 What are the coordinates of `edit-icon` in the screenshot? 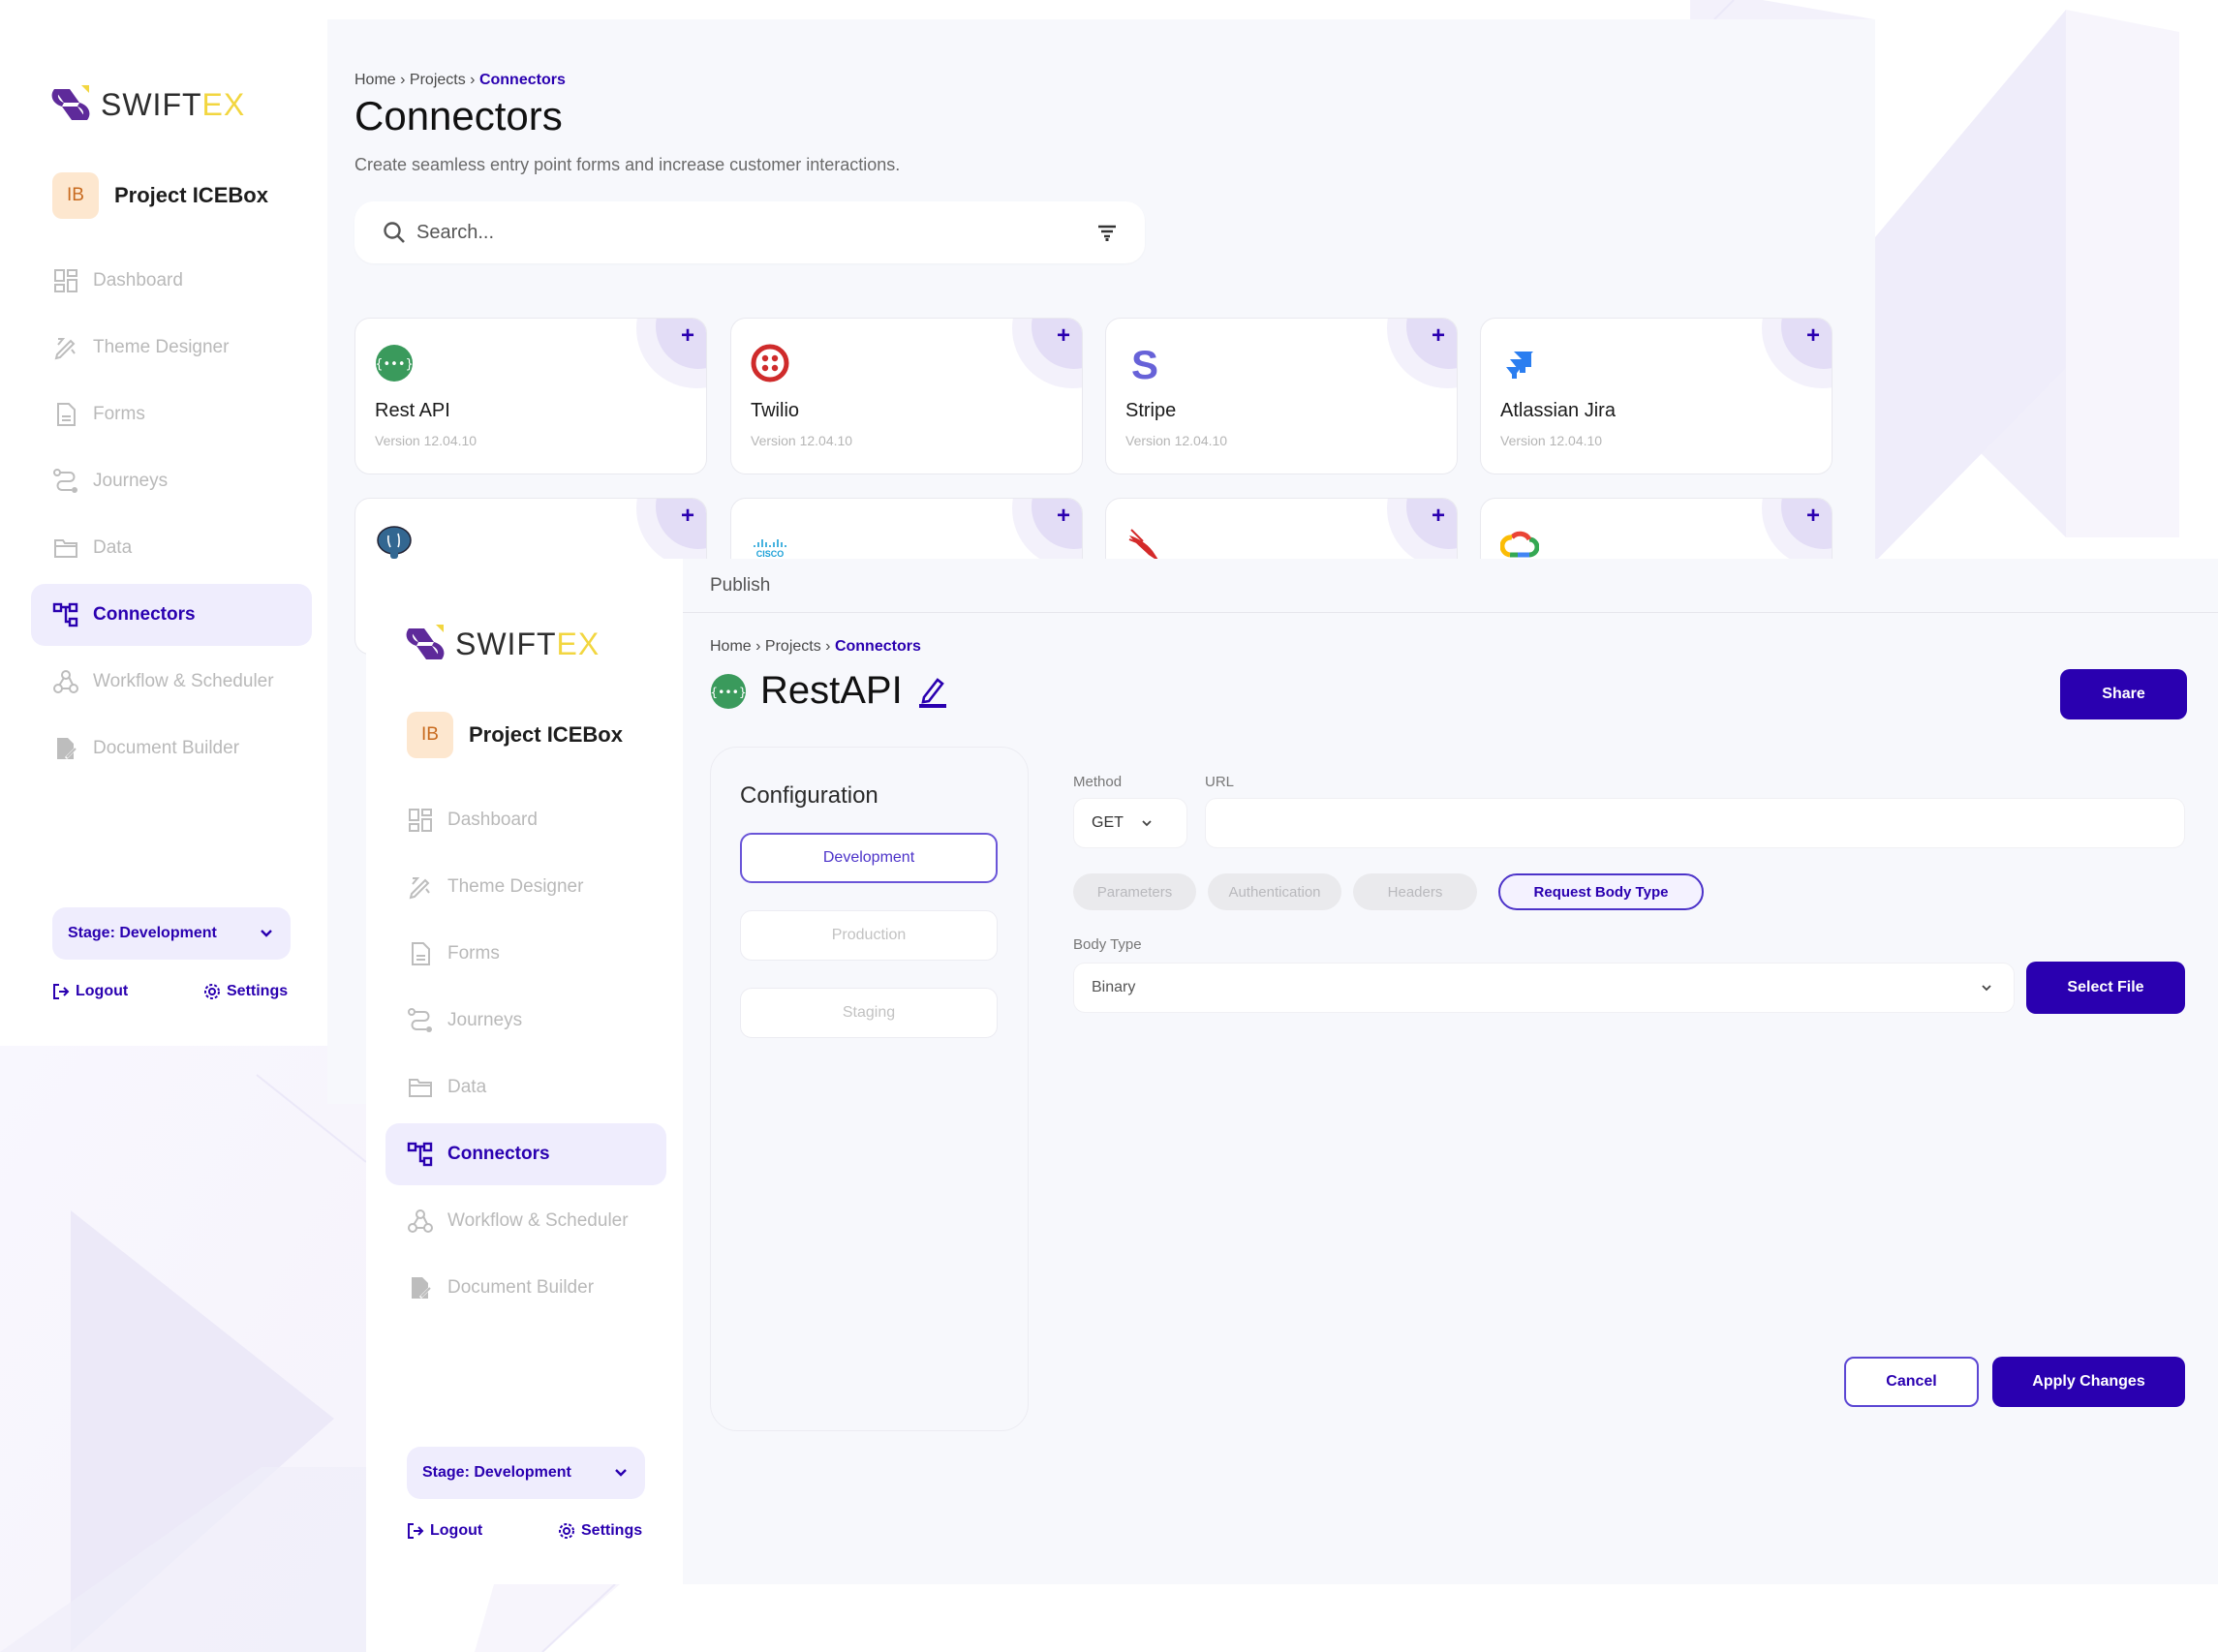 It's located at (932, 691).